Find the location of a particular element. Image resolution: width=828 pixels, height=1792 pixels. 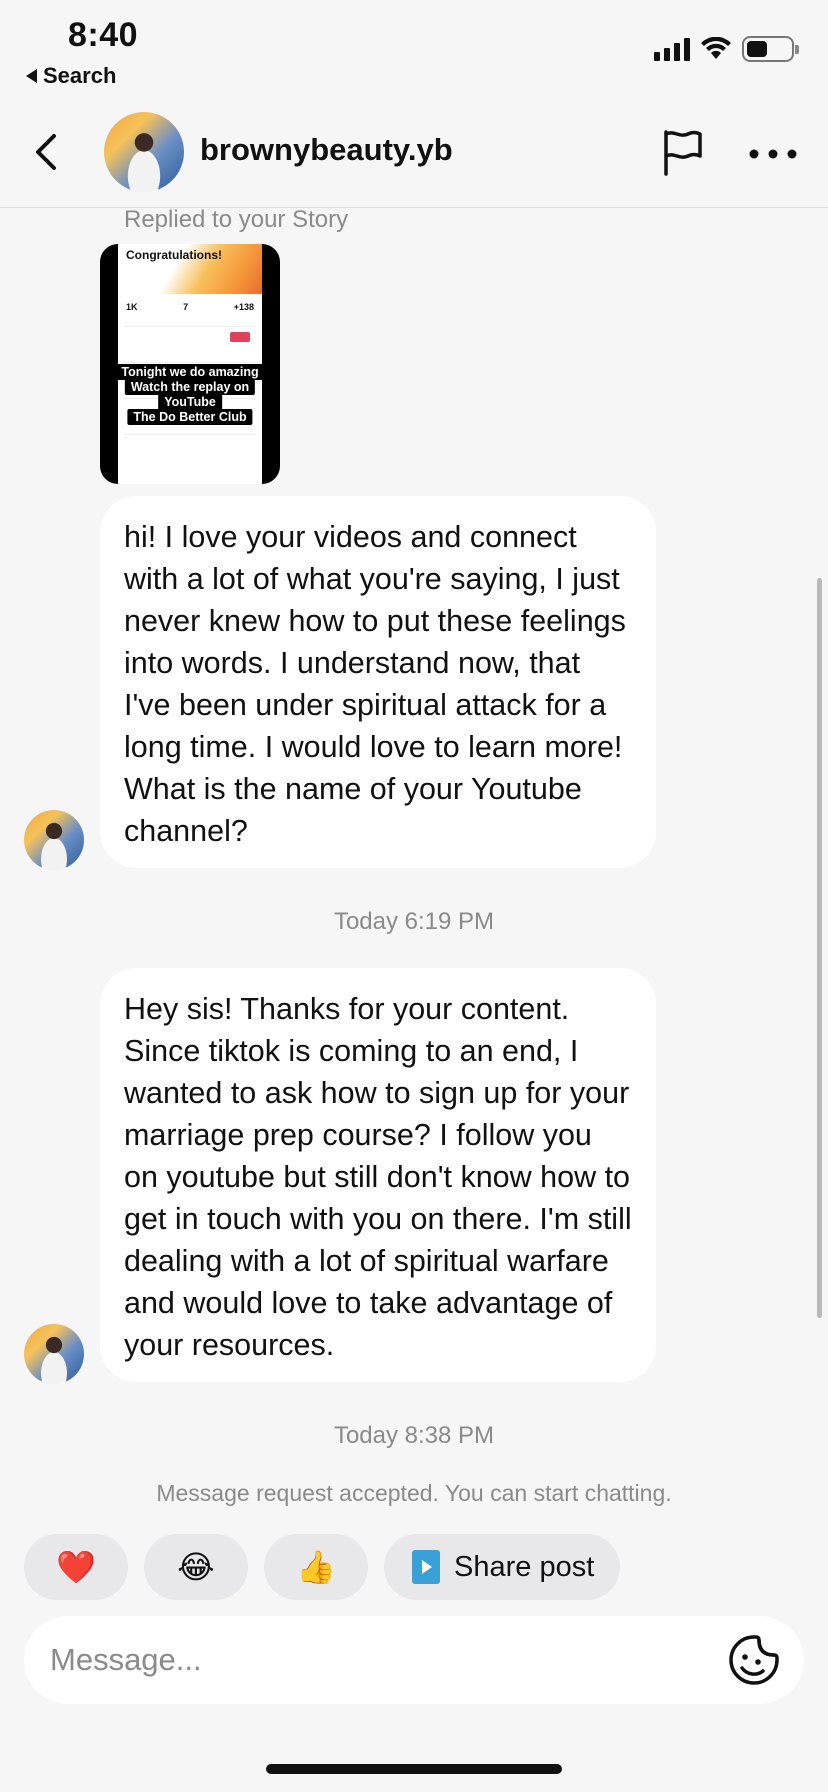

story-reply-label: Replied to your Story is located at coordinates (236, 219).